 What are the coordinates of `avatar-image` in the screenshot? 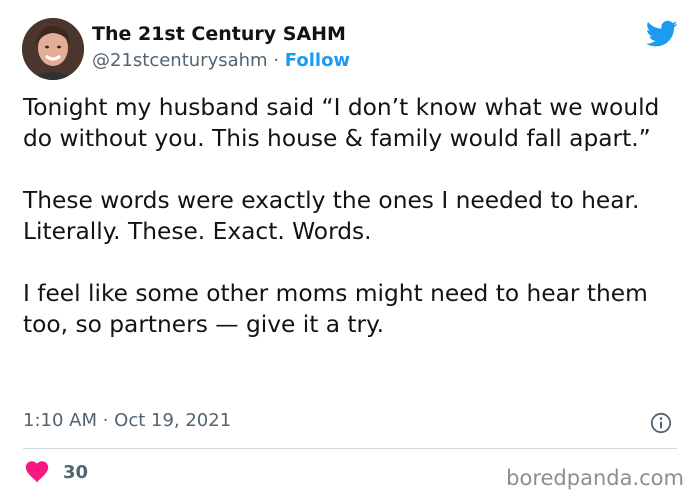 It's located at (53, 49).